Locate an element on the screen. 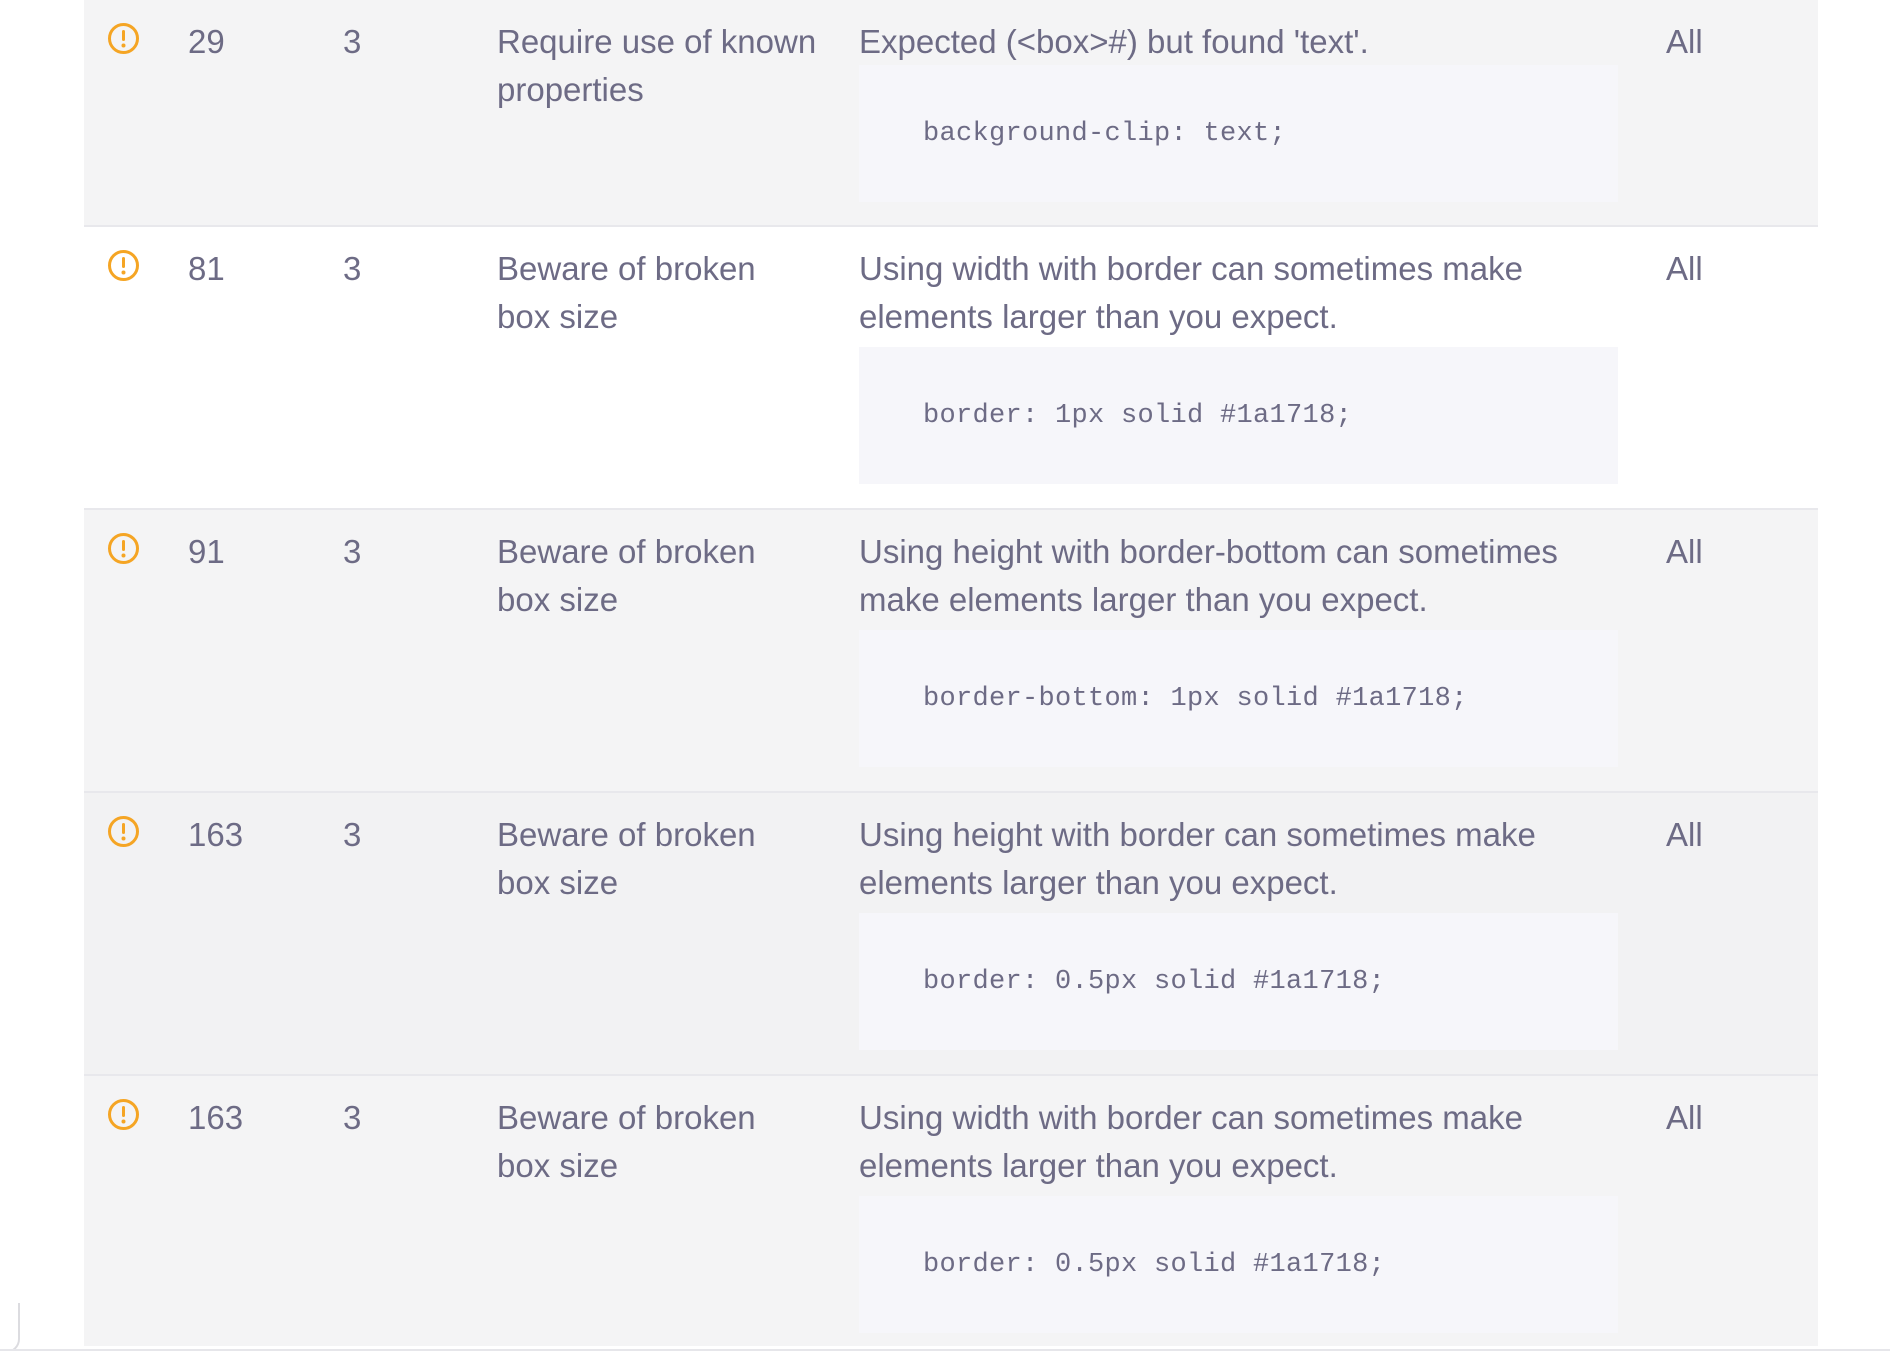 Image resolution: width=1890 pixels, height=1362 pixels. code-text: background-clip: text; is located at coordinates (1105, 133).